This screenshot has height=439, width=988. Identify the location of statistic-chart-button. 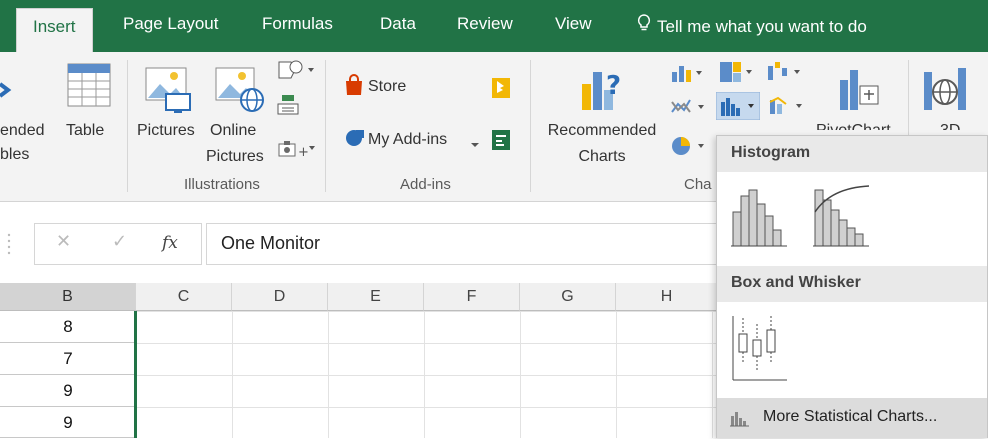
(738, 108).